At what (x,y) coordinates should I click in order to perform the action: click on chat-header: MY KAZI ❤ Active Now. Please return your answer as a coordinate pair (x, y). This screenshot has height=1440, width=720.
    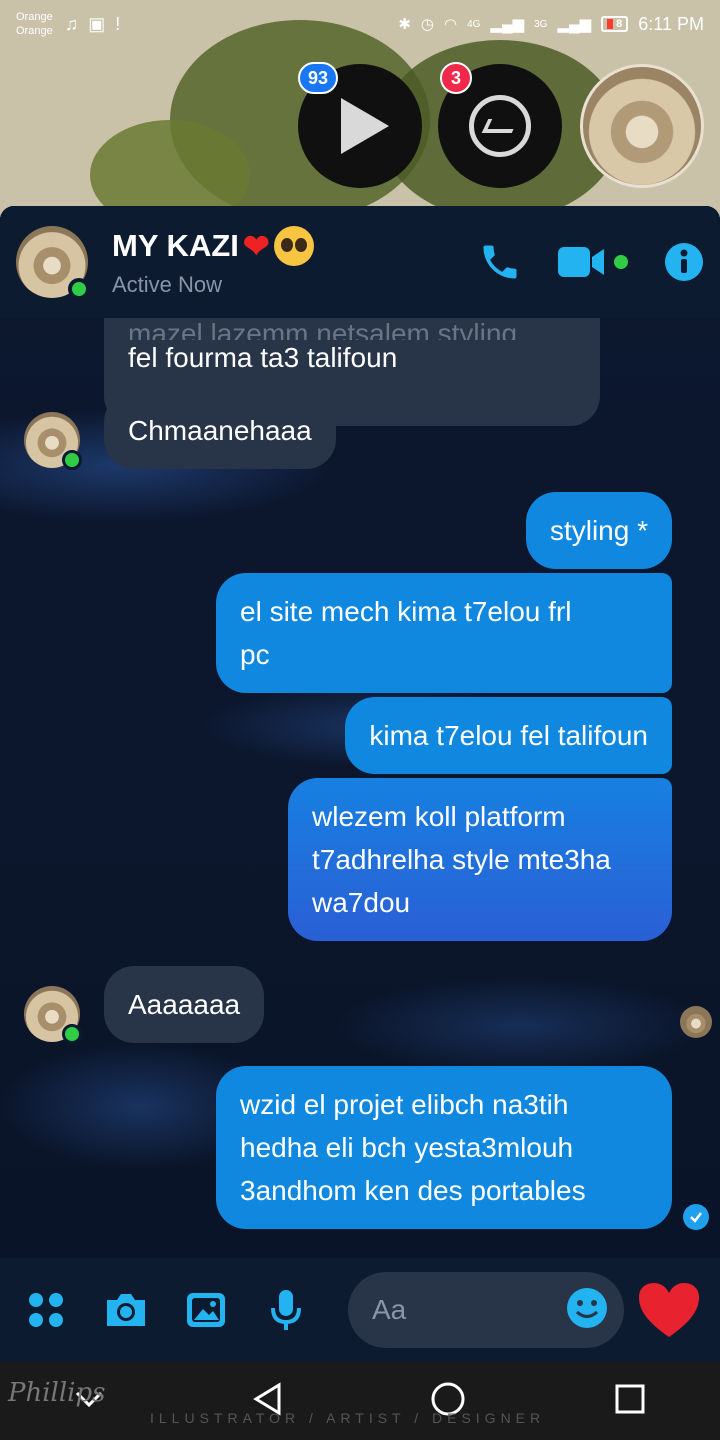
    Looking at the image, I should click on (360, 262).